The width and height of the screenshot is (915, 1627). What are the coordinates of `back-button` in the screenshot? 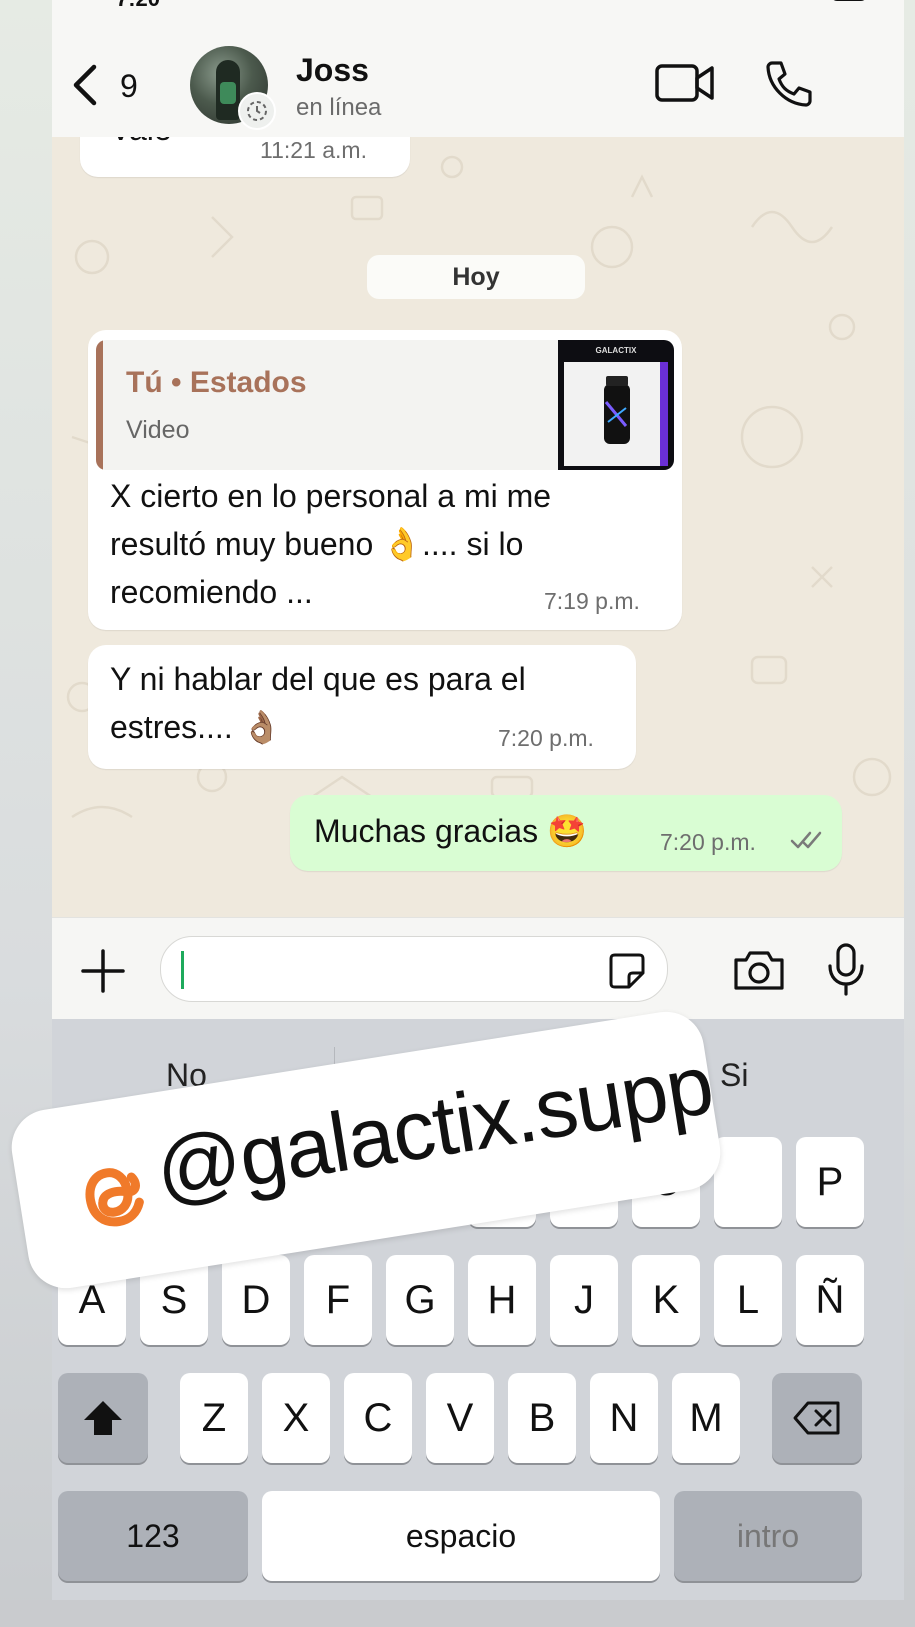 It's located at (90, 85).